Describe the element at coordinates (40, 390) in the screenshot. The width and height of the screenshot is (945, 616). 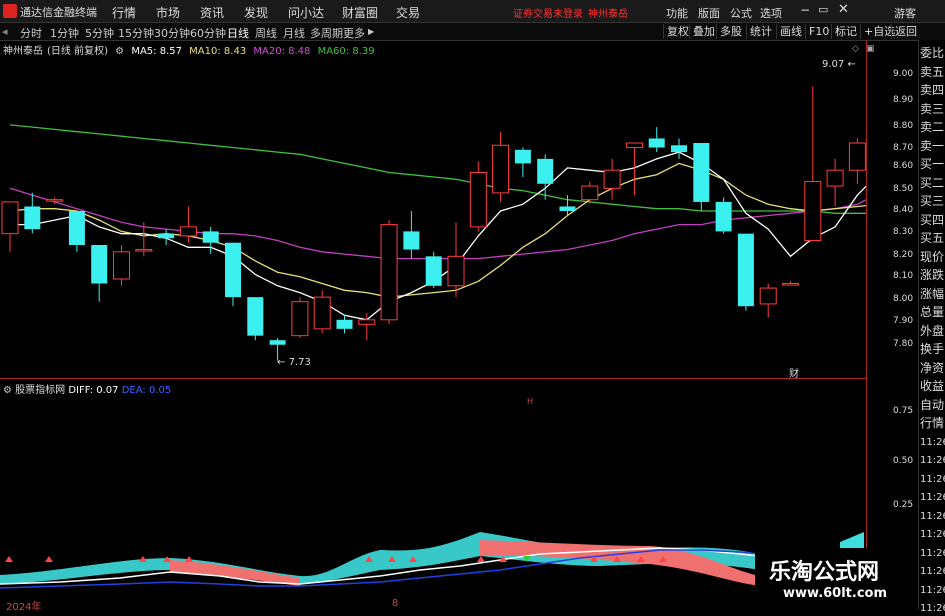
I see `indicator-name: 股票指标网` at that location.